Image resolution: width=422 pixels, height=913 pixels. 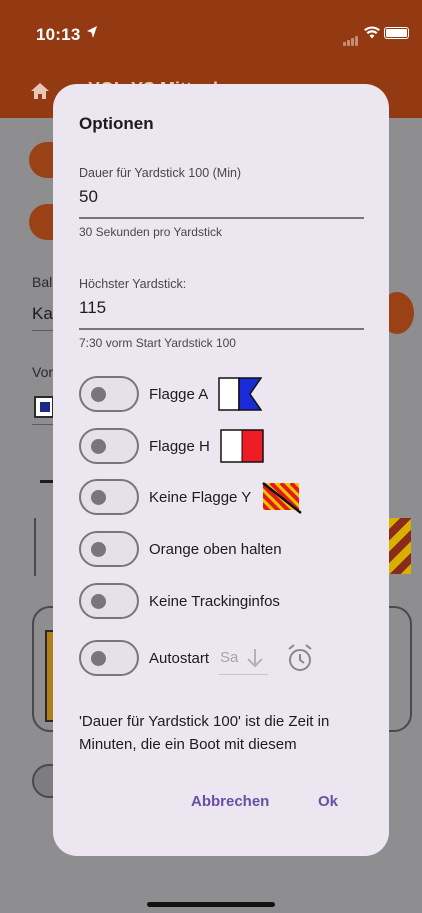 I want to click on duration-label: Dauer für Yardstick 100 (Min), so click(x=160, y=173).